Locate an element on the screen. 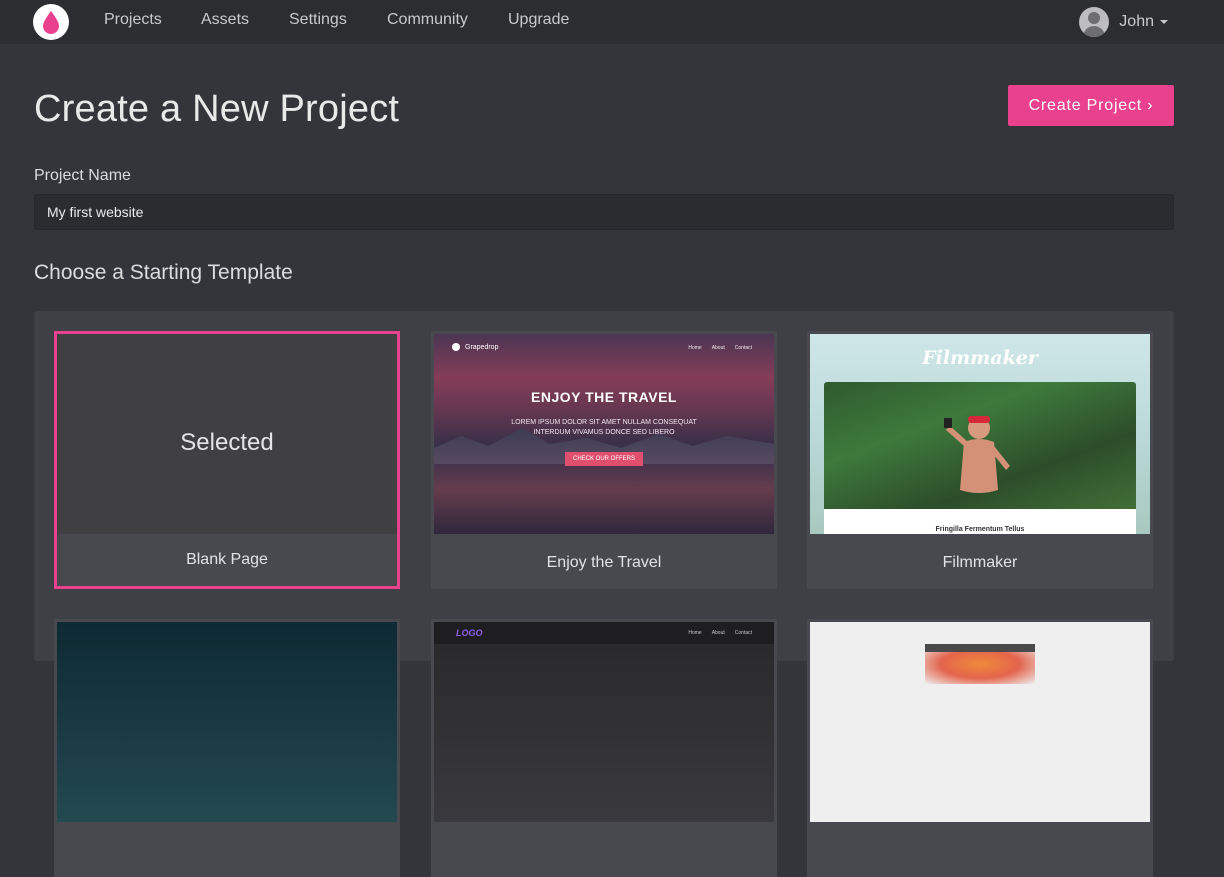 The width and height of the screenshot is (1224, 877). chevron-down-icon is located at coordinates (1164, 22).